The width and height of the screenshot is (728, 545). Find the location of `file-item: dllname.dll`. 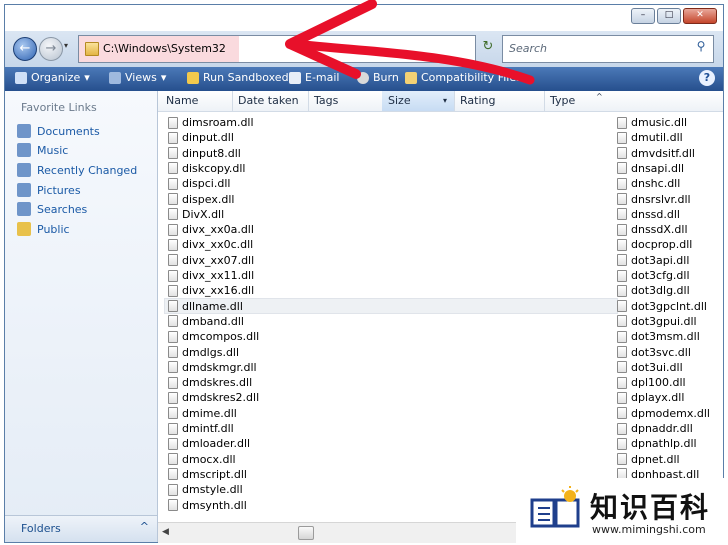

file-item: dllname.dll is located at coordinates (205, 306).